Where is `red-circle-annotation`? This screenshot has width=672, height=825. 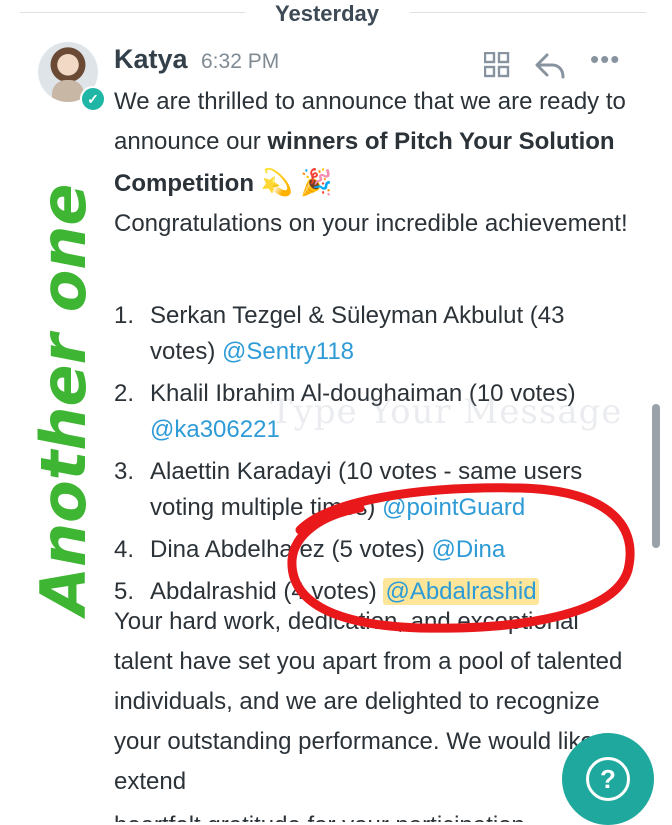 red-circle-annotation is located at coordinates (461, 558).